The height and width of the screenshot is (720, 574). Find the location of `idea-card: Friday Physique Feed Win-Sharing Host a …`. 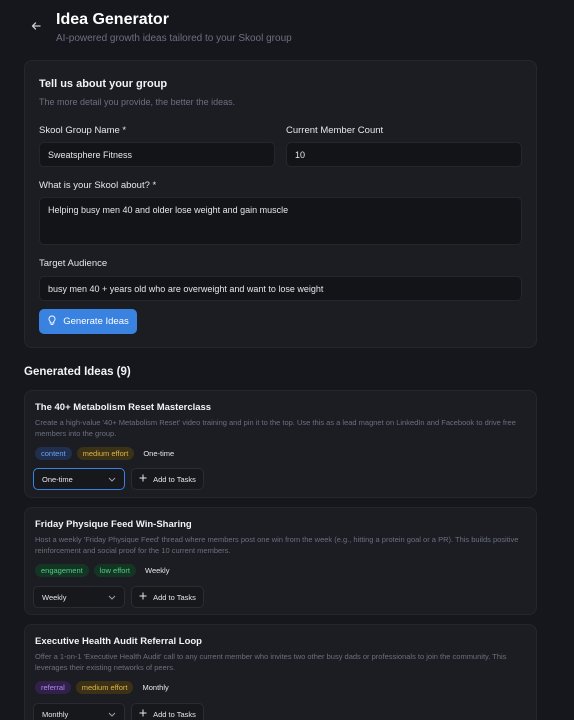

idea-card: Friday Physique Feed Win-Sharing Host a … is located at coordinates (280, 561).